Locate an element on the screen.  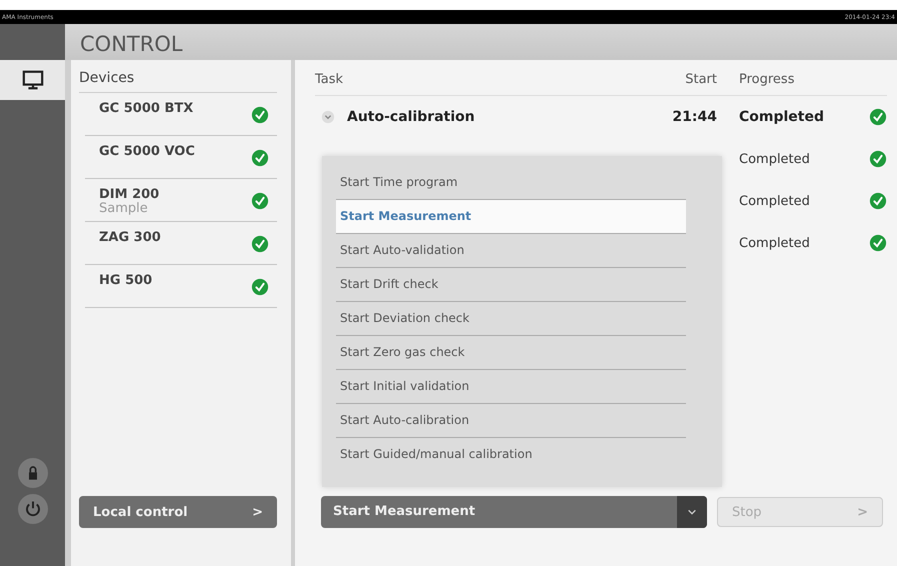
menu-option: Start Measurement is located at coordinates (511, 217).